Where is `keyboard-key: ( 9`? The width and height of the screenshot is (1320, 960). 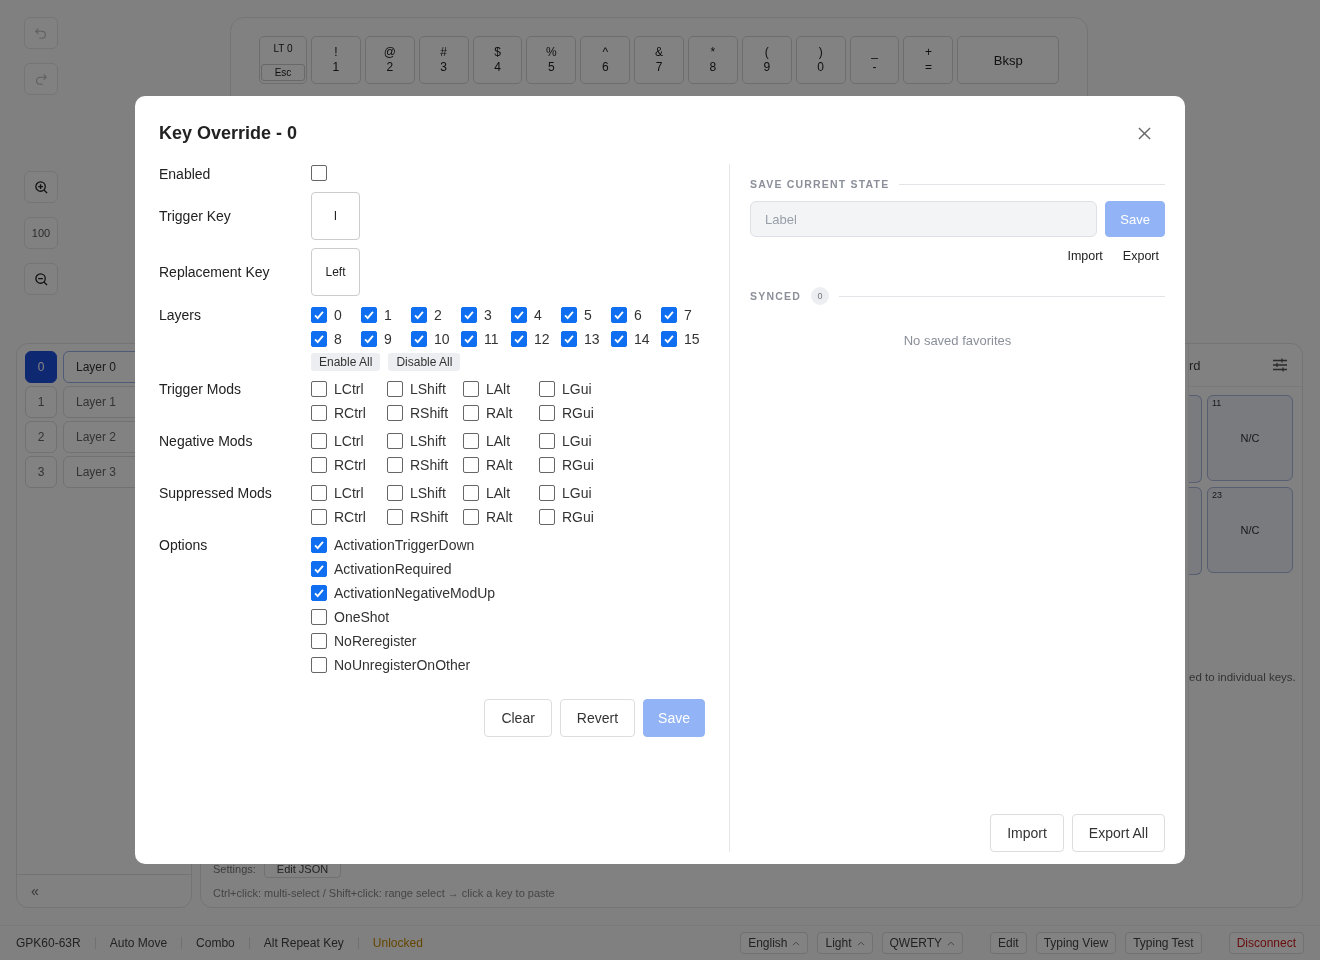 keyboard-key: ( 9 is located at coordinates (766, 60).